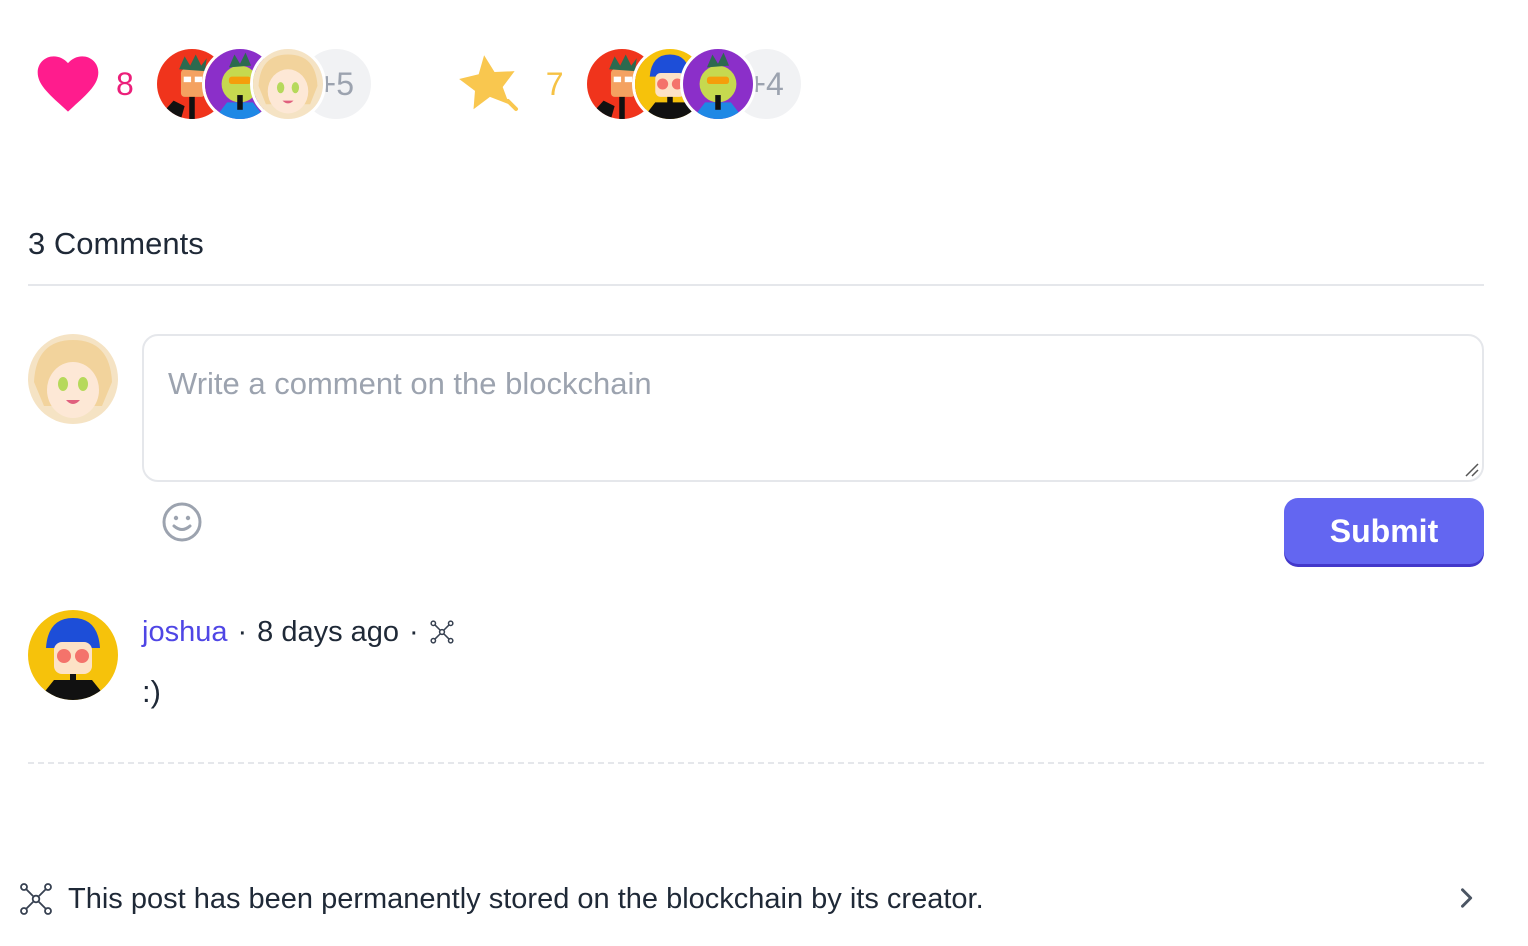 The height and width of the screenshot is (946, 1528). Describe the element at coordinates (420, 84) in the screenshot. I see `reactions-bar: 8 +5 7 +4` at that location.